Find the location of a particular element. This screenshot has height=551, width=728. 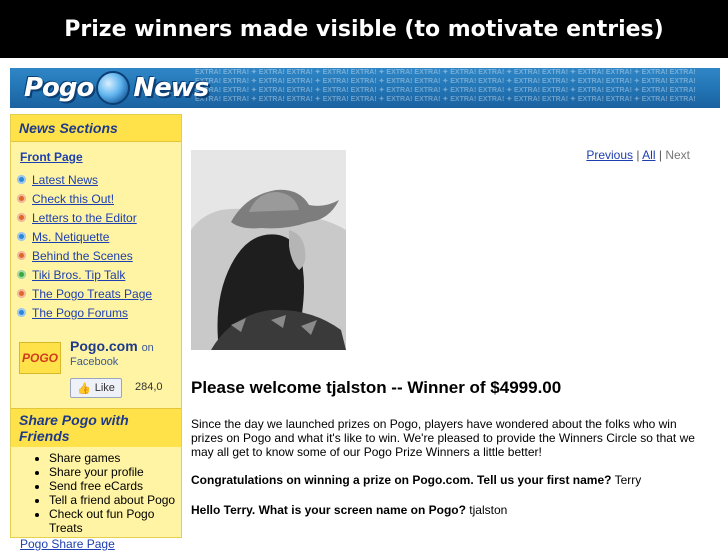

answer-text: Terry is located at coordinates (628, 480).